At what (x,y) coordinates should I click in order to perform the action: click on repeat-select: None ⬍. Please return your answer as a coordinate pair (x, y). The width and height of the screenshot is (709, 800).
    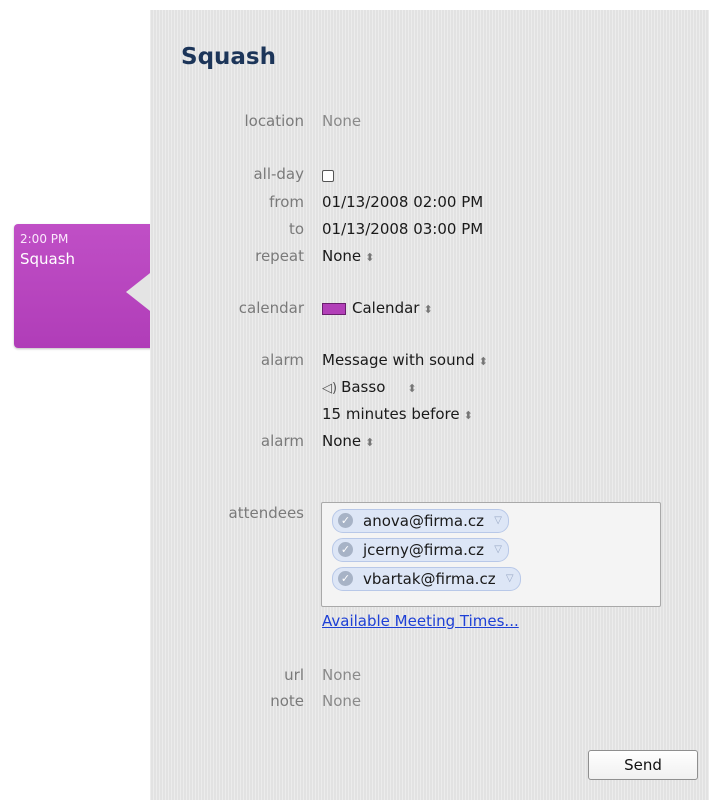
    Looking at the image, I should click on (348, 256).